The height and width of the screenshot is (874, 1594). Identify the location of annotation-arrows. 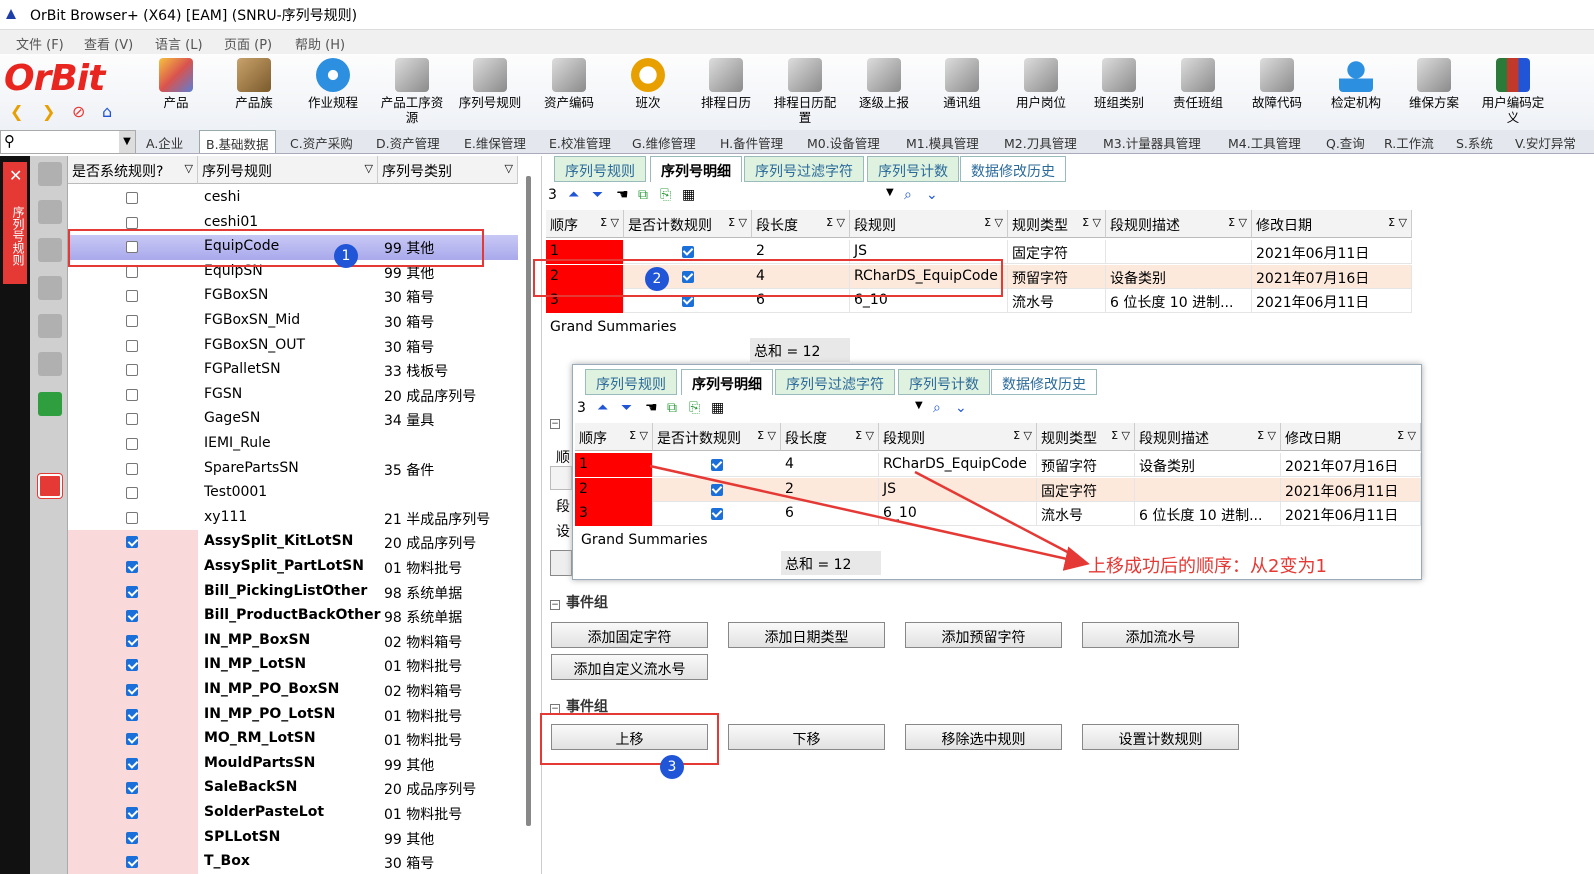
(869, 517).